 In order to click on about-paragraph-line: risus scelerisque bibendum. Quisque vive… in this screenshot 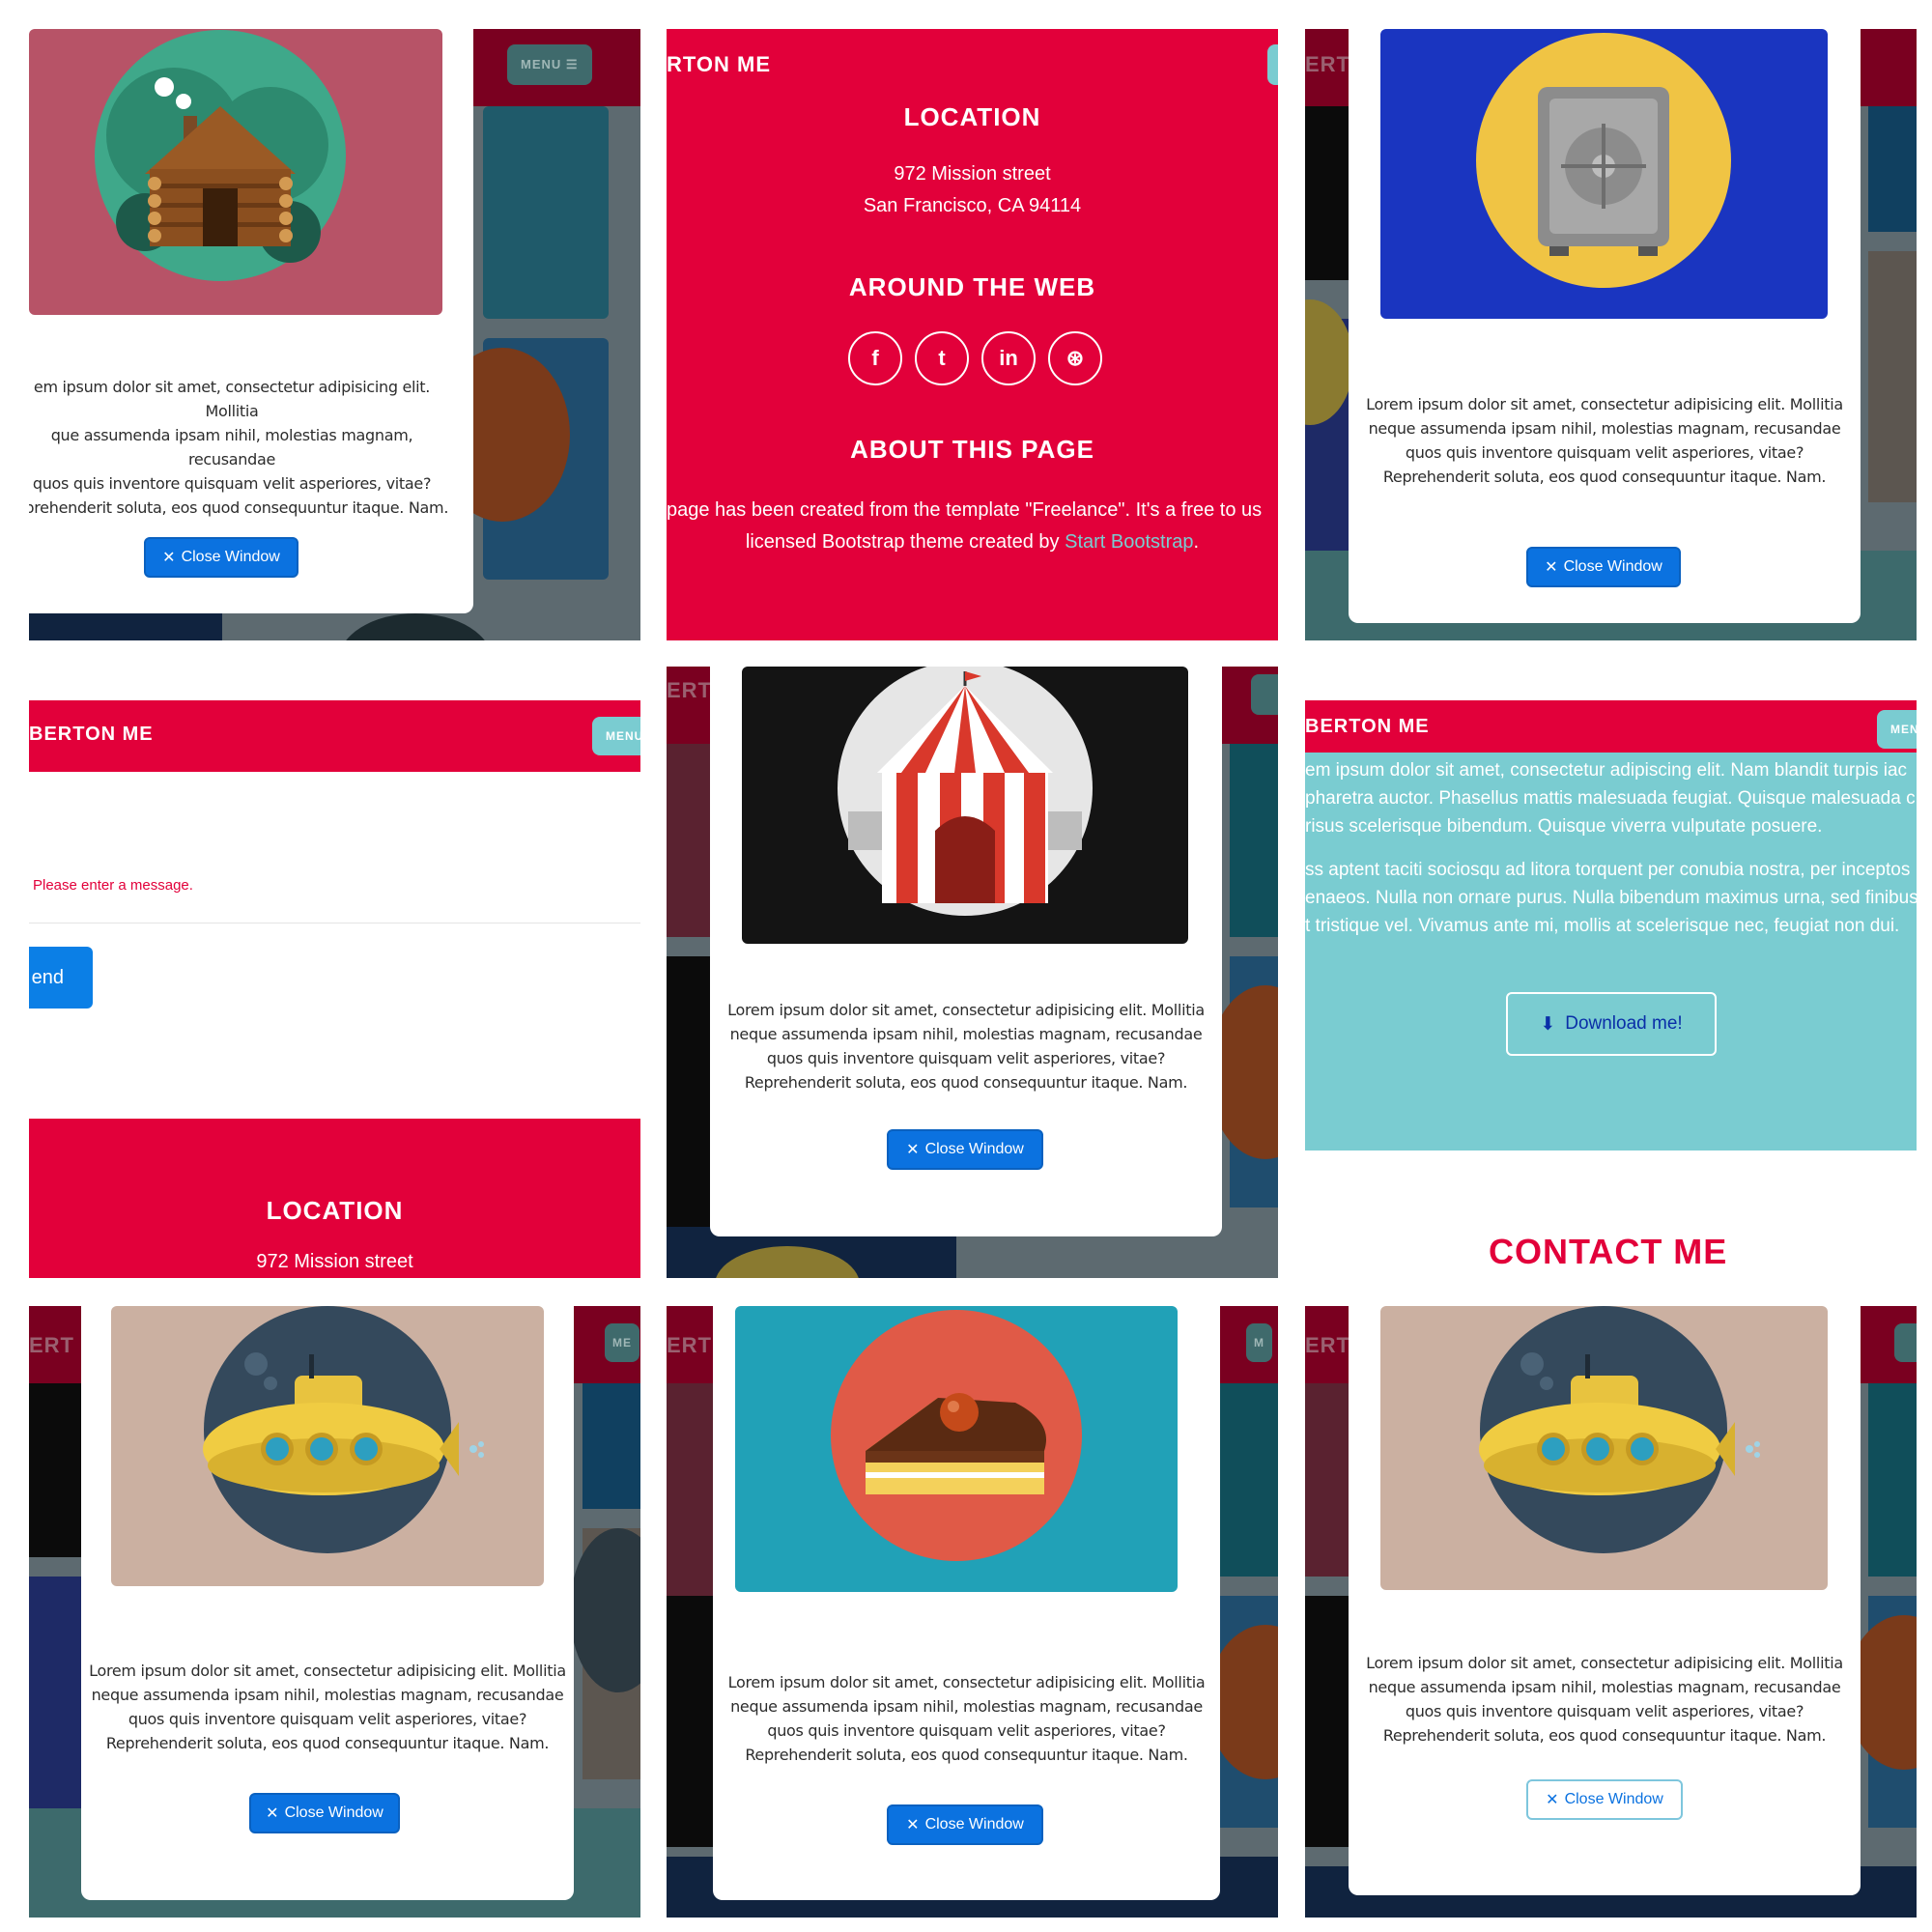, I will do `click(1564, 826)`.